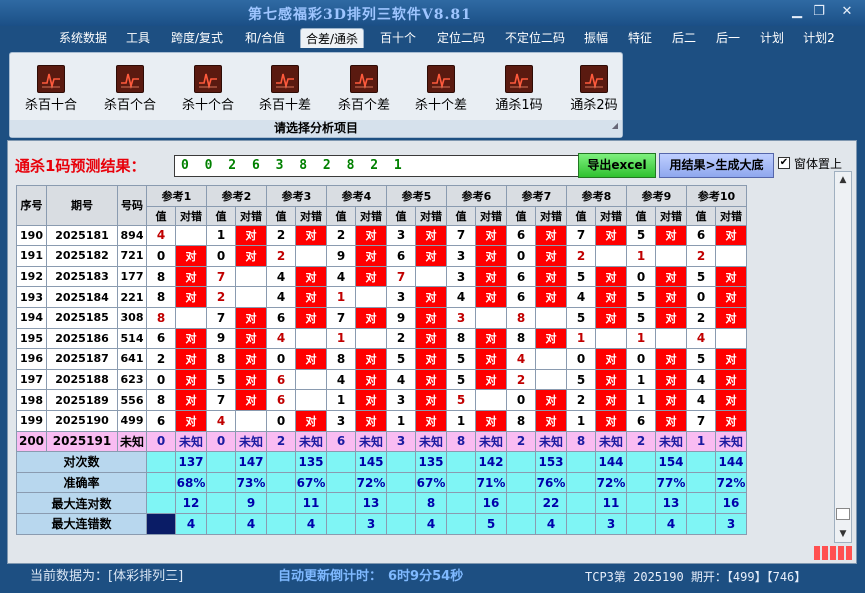 Image resolution: width=865 pixels, height=593 pixels. Describe the element at coordinates (843, 180) in the screenshot. I see `scroll-up-icon: ▲` at that location.